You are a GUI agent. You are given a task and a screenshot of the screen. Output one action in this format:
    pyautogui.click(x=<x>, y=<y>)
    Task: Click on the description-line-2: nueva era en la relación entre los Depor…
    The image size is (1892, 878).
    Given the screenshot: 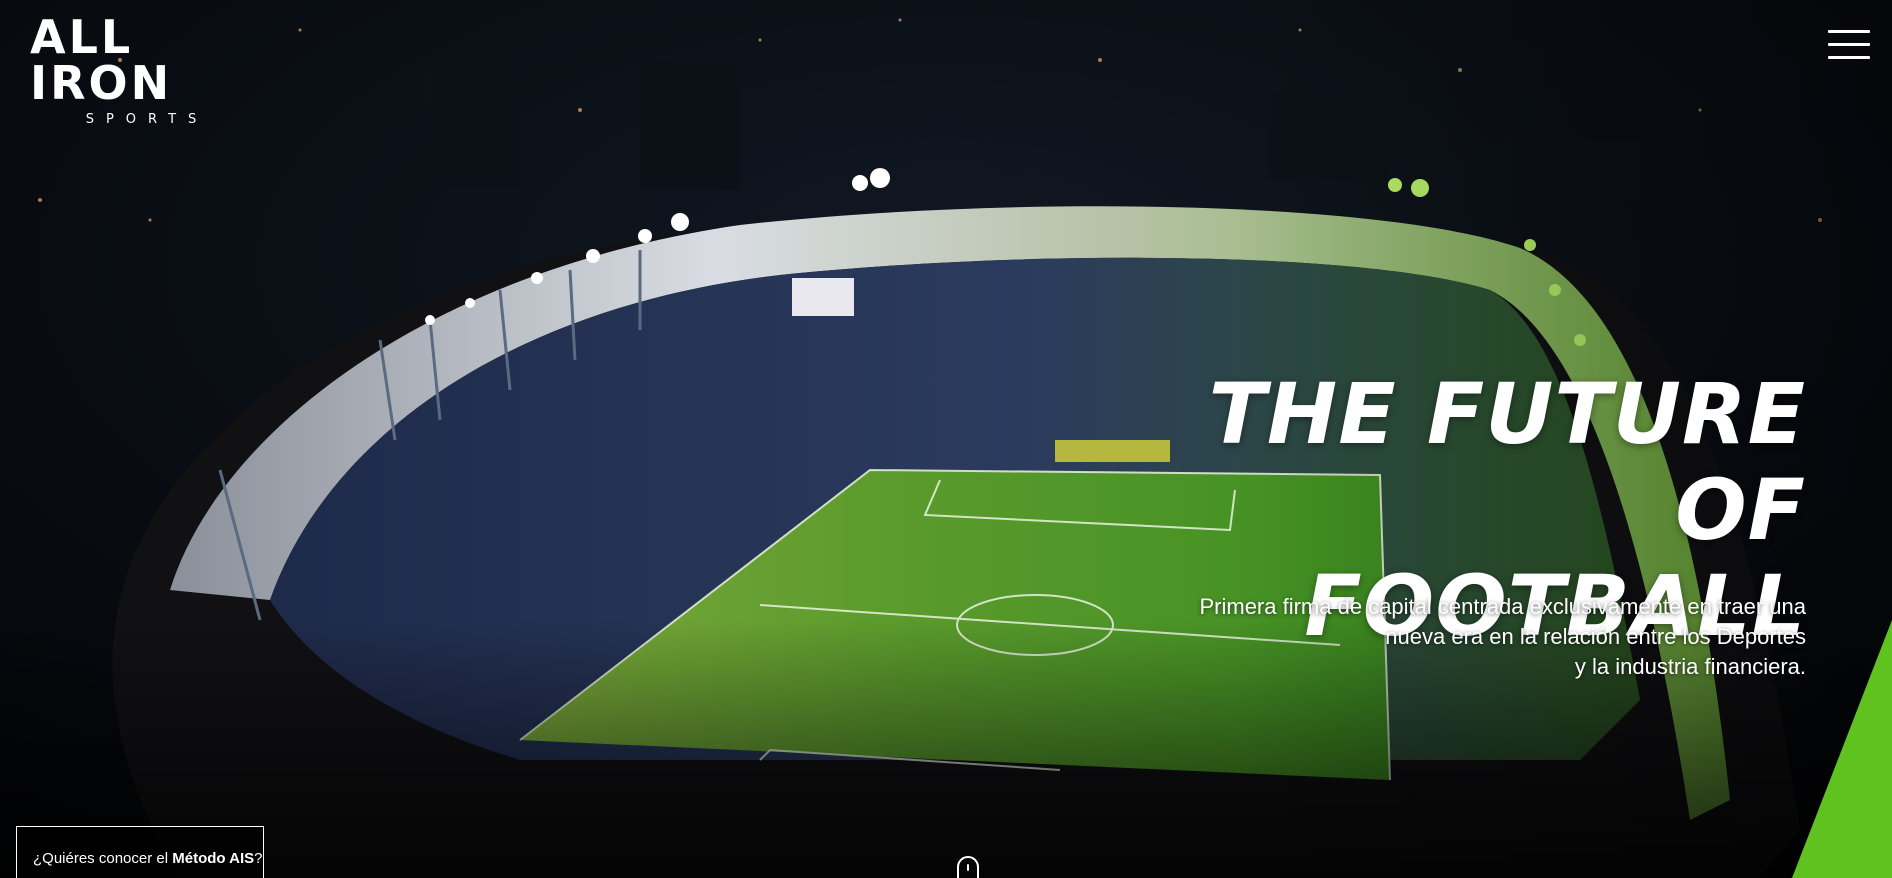 What is the action you would take?
    pyautogui.click(x=1595, y=636)
    